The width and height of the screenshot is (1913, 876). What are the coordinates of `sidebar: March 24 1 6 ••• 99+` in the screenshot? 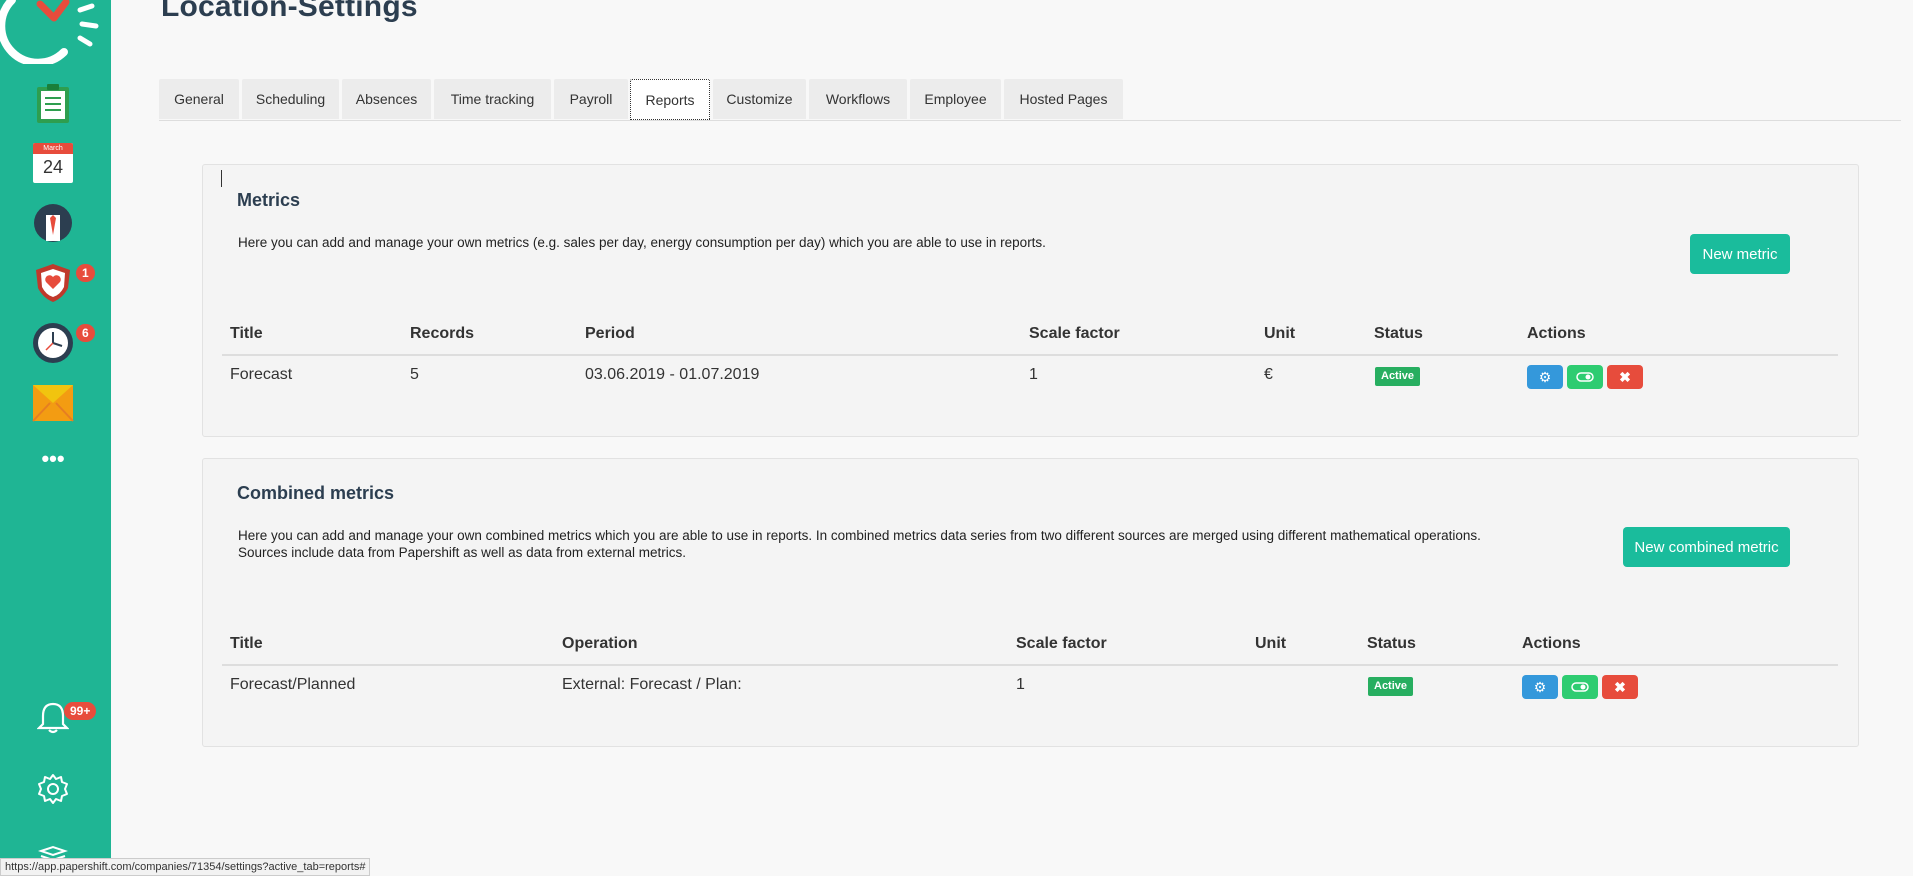 It's located at (55, 438).